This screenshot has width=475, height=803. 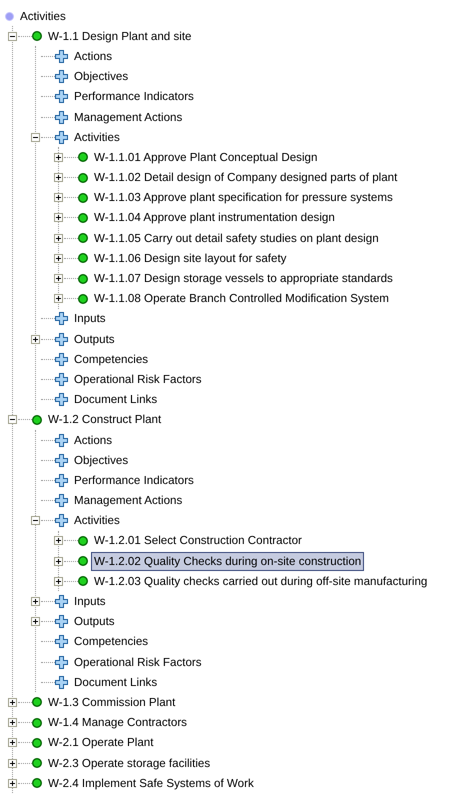 I want to click on tree-item: W-1.1.01 Approve Plant Conceptual Design, so click(x=205, y=157).